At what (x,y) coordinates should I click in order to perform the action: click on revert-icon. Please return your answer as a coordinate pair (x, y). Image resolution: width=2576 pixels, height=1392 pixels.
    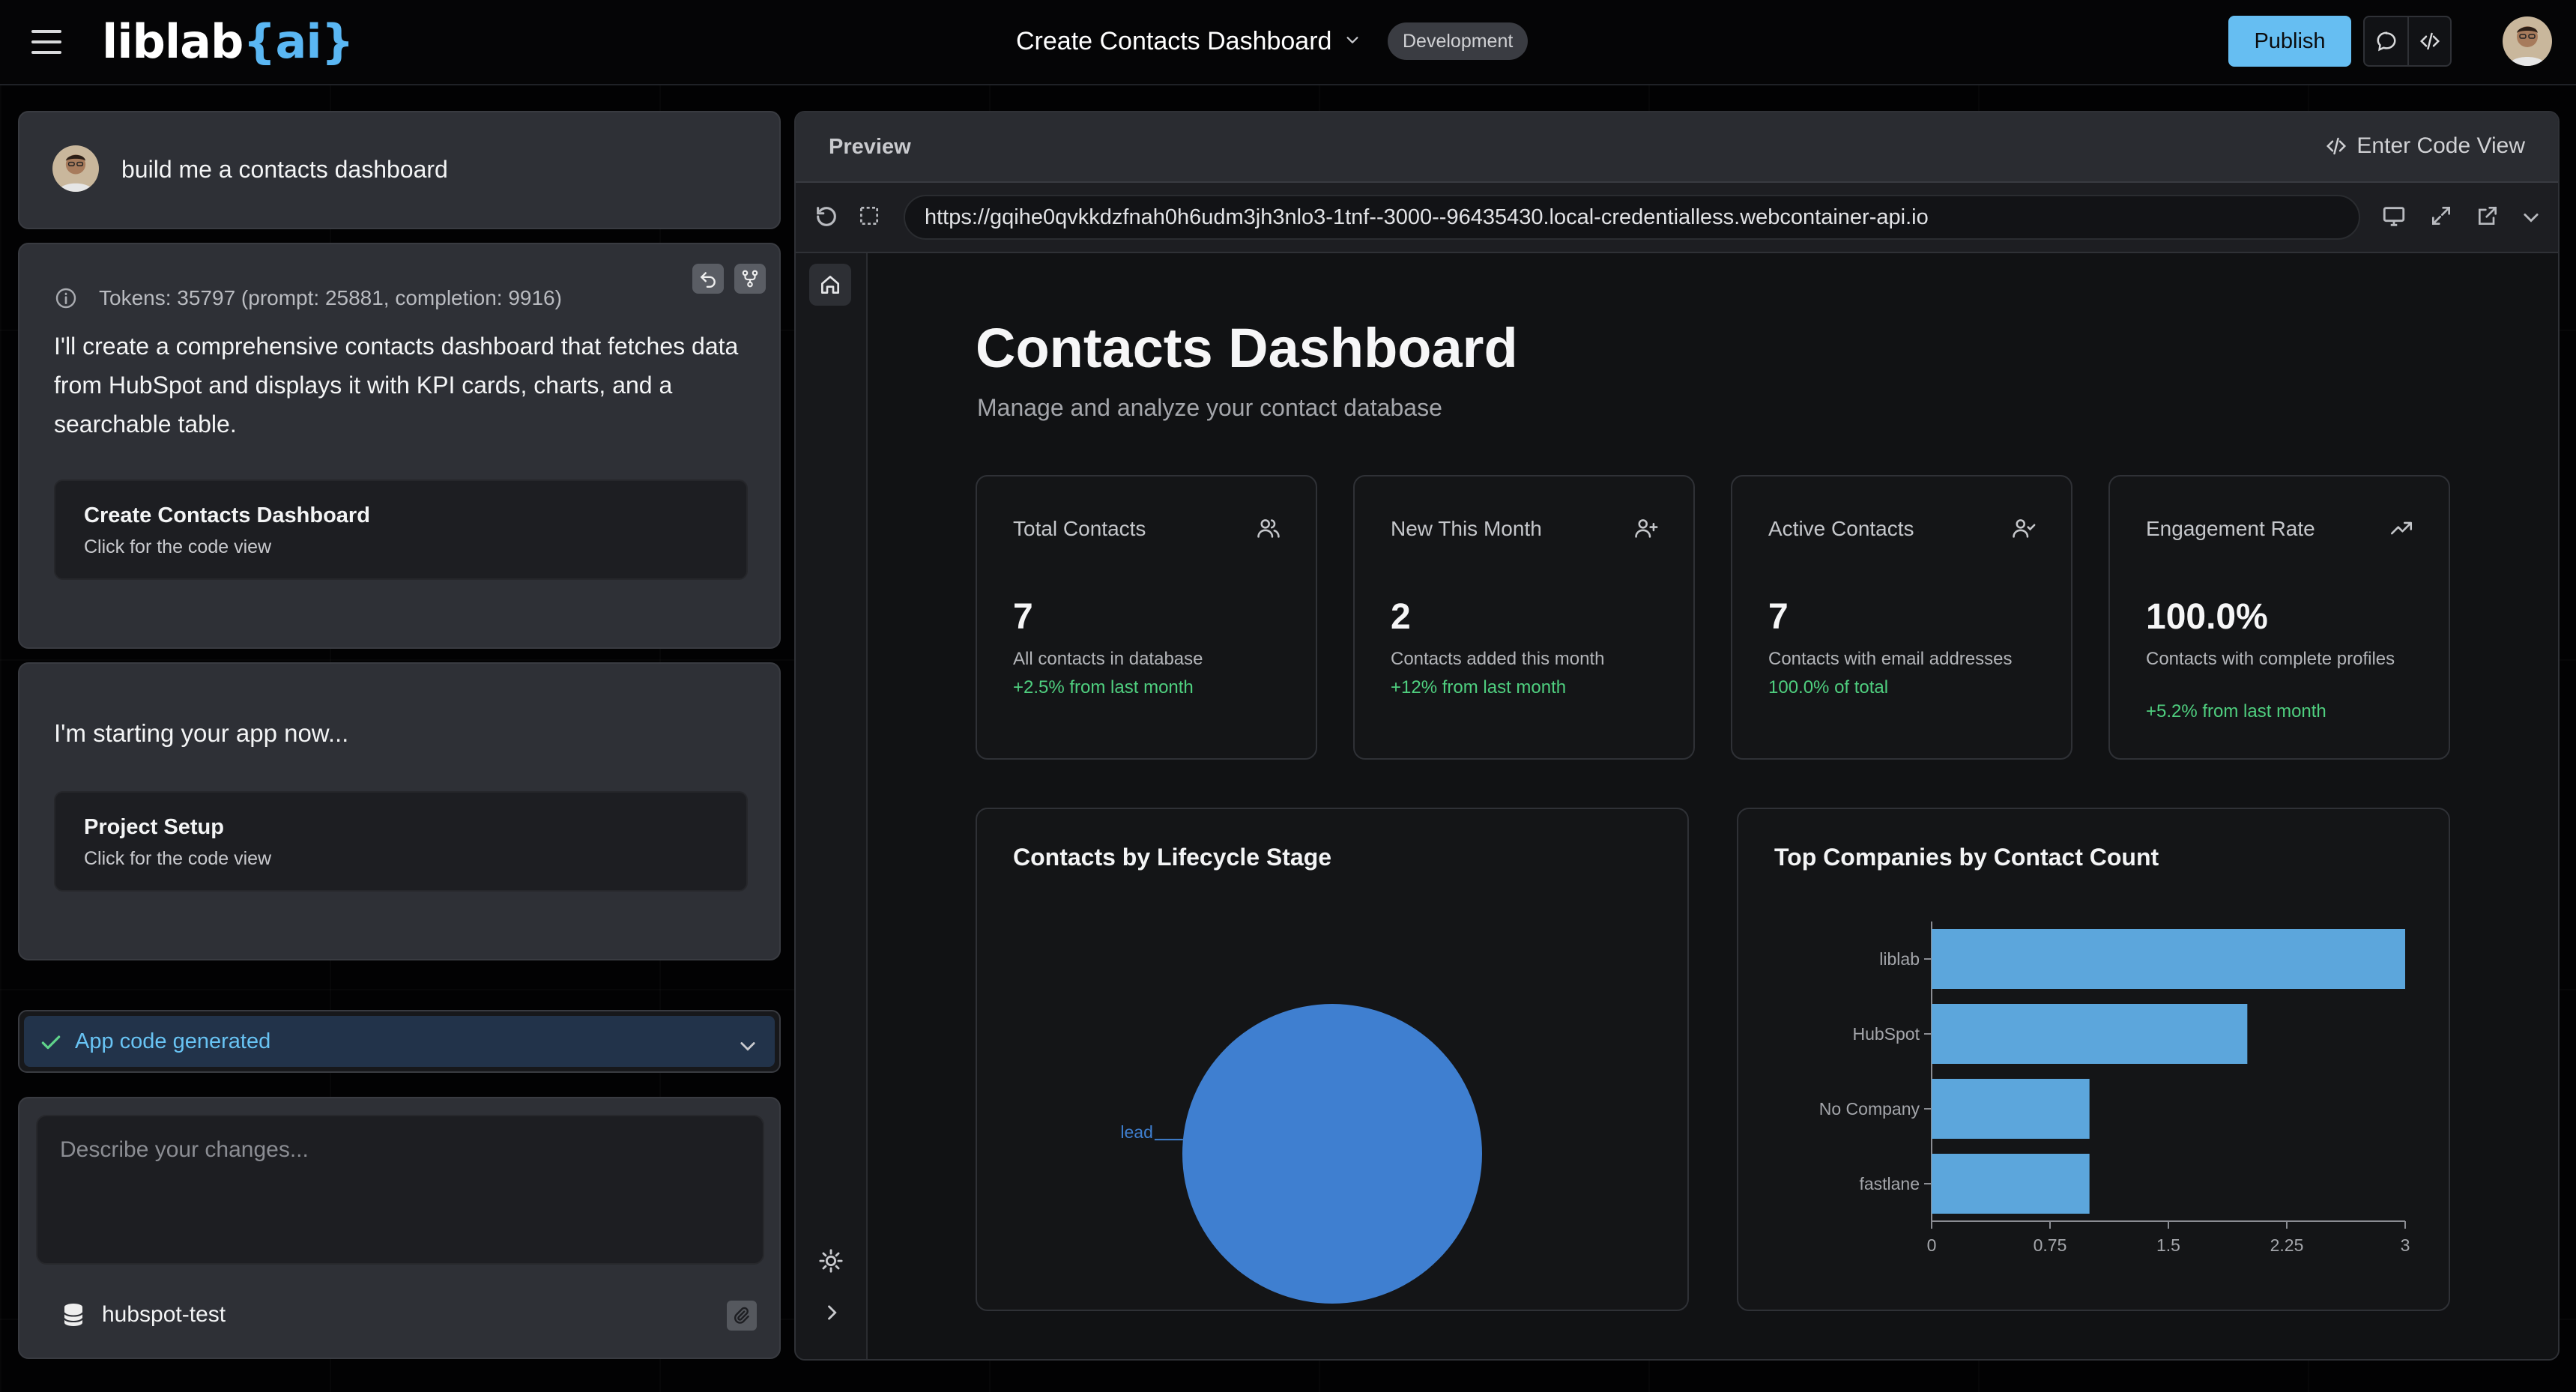
    Looking at the image, I should click on (708, 279).